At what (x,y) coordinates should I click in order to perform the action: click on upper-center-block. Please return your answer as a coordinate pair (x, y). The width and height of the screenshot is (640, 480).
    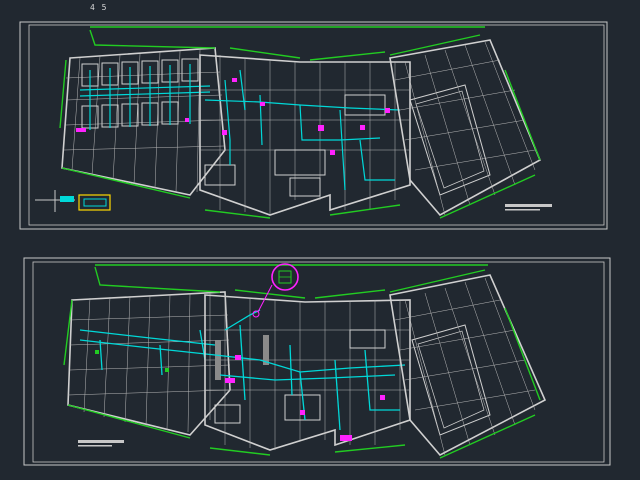
    Looking at the image, I should click on (305, 133).